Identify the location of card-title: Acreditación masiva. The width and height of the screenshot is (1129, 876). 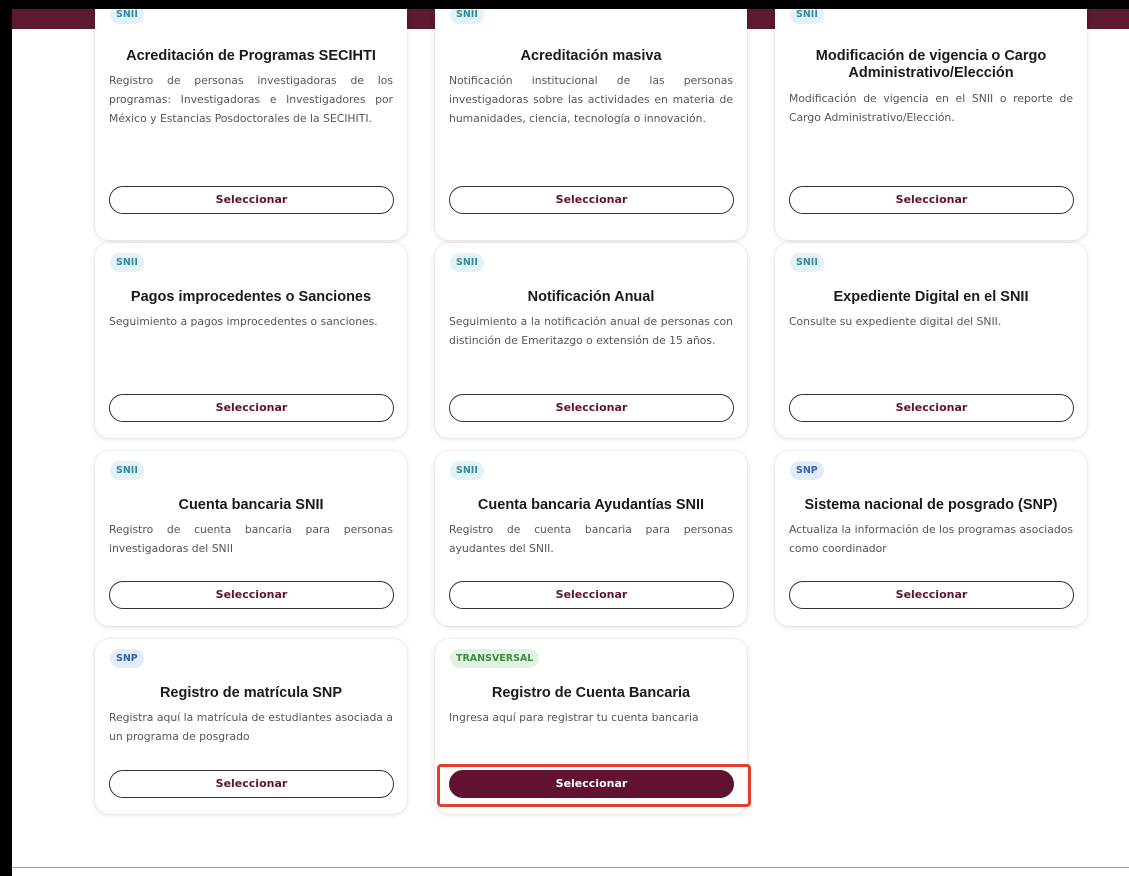
(591, 56).